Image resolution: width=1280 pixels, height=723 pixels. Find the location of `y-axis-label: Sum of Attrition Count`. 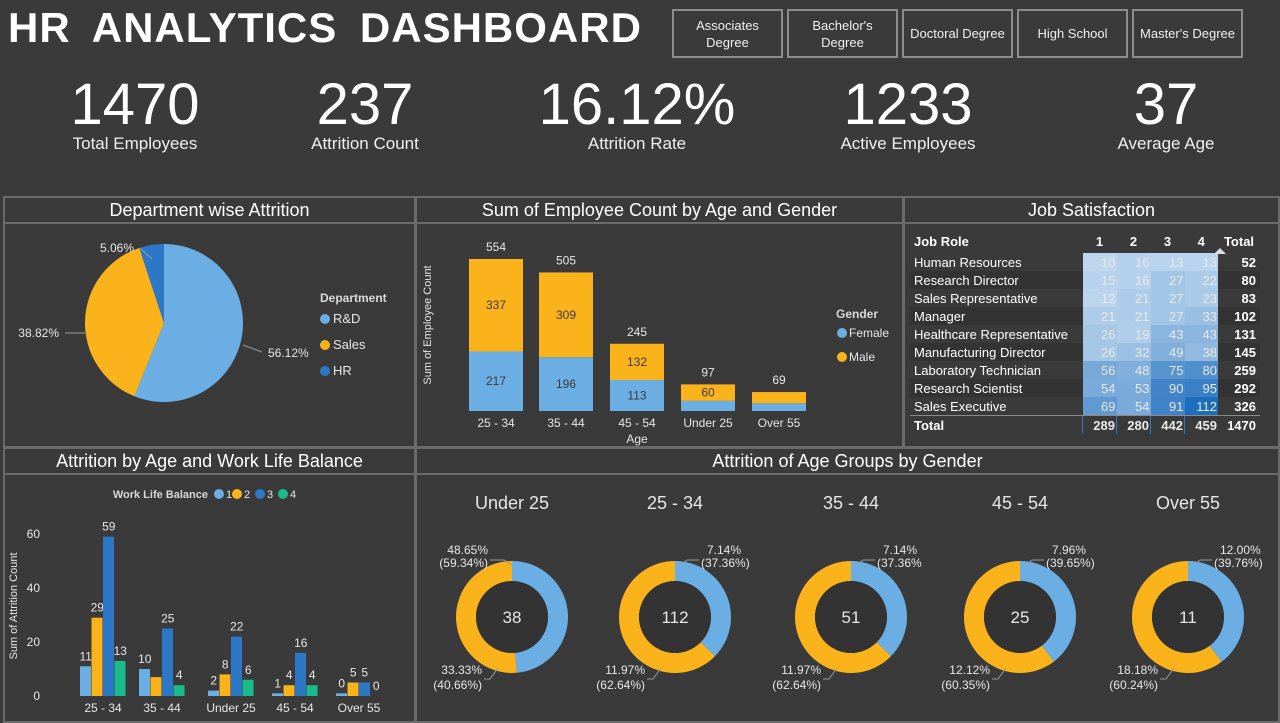

y-axis-label: Sum of Attrition Count is located at coordinates (14, 606).